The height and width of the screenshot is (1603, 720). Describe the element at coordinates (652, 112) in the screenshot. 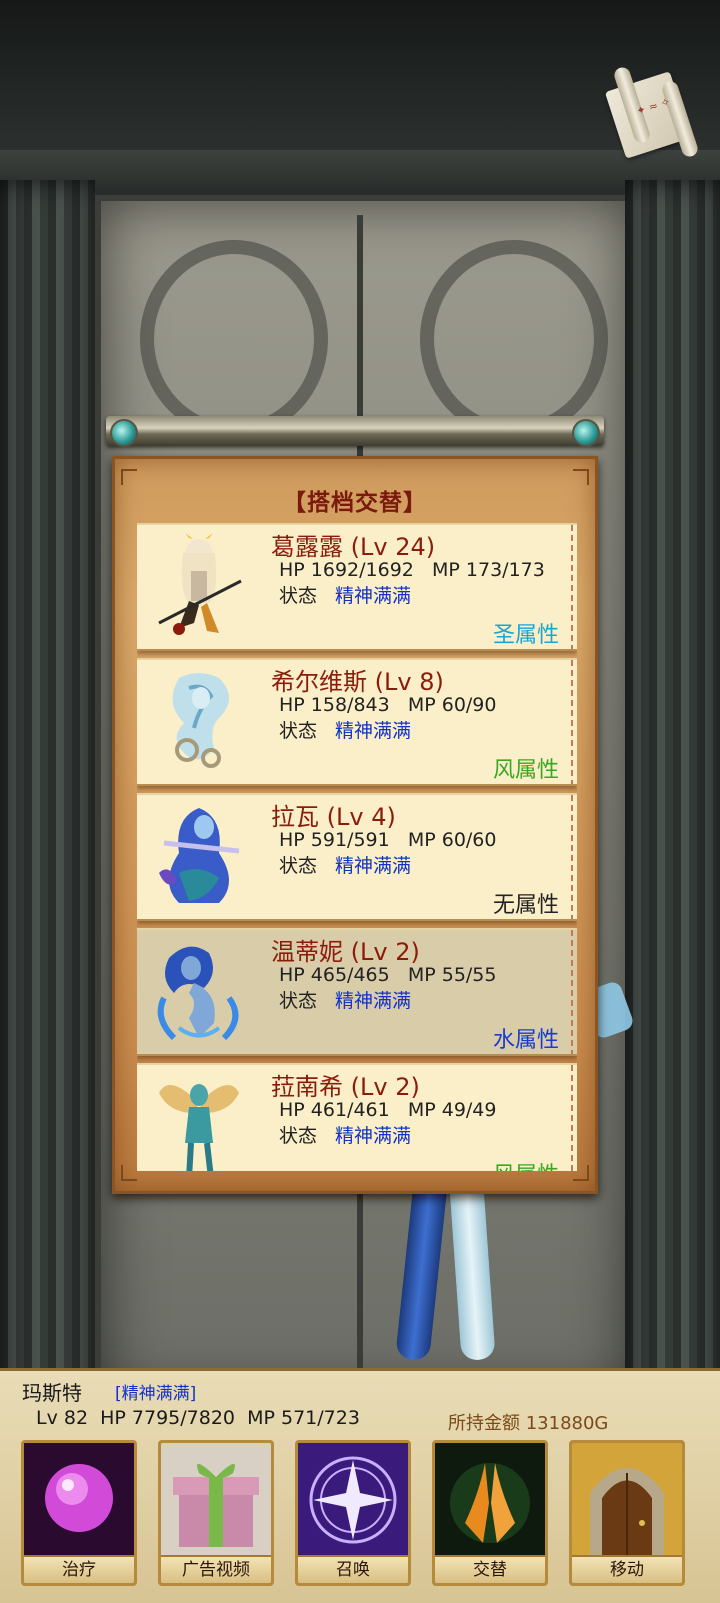

I see `scroll-log-icon: ✦ ≈ ✧` at that location.